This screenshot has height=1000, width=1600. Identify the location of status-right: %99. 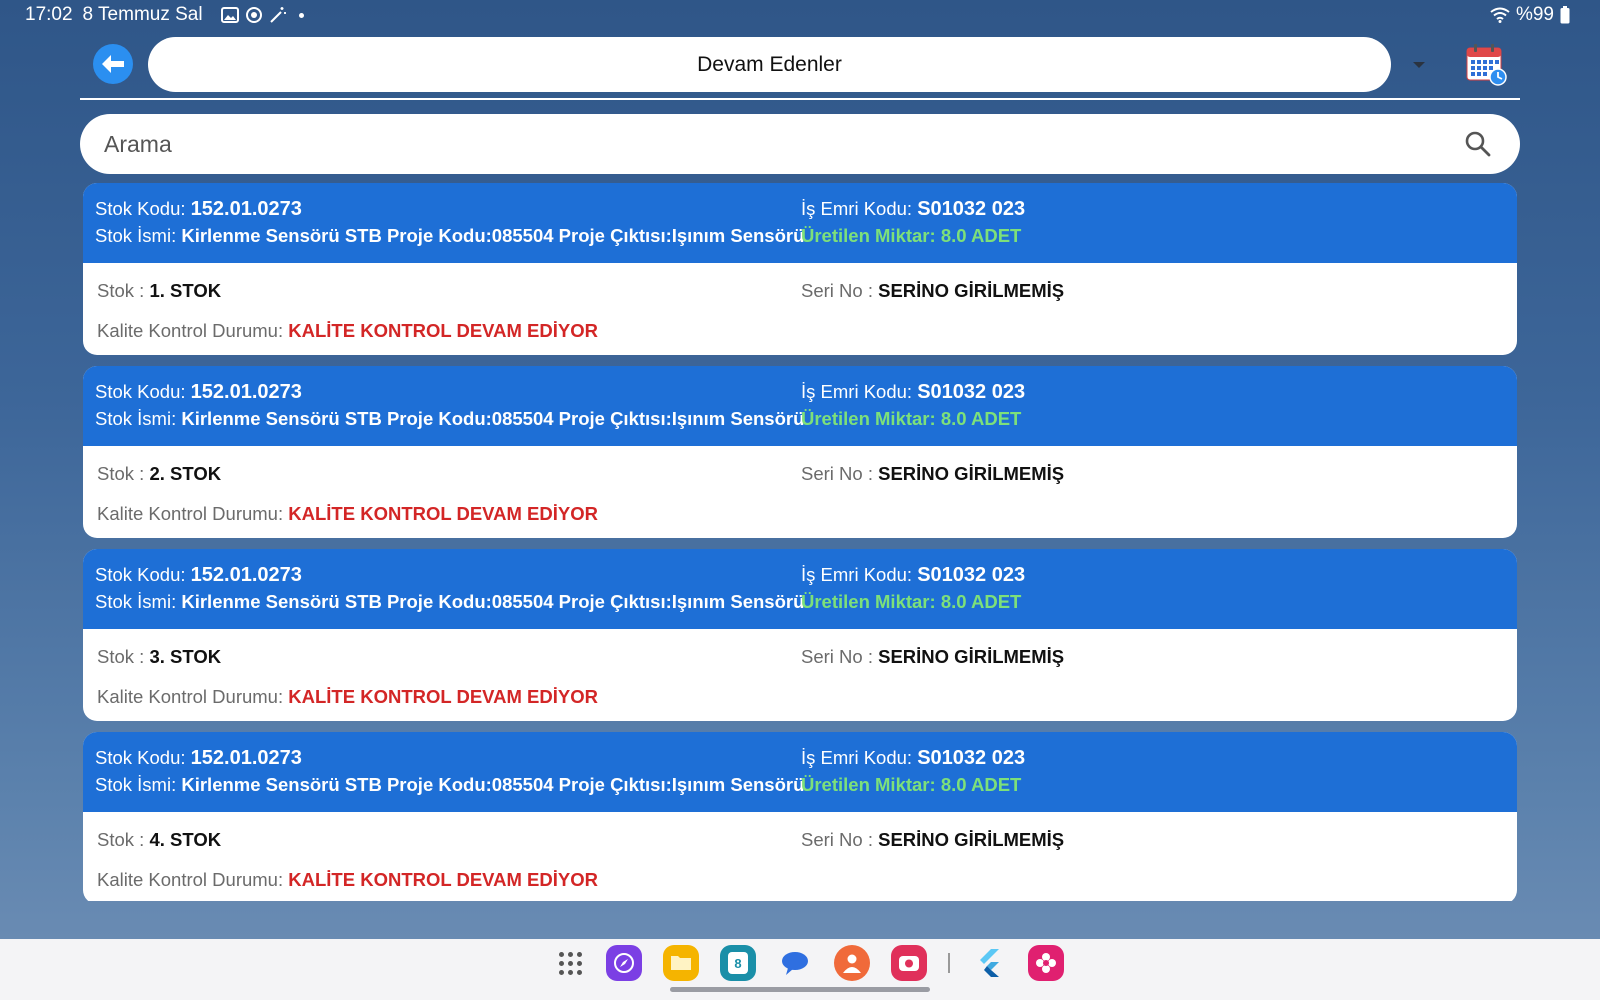
(1530, 15).